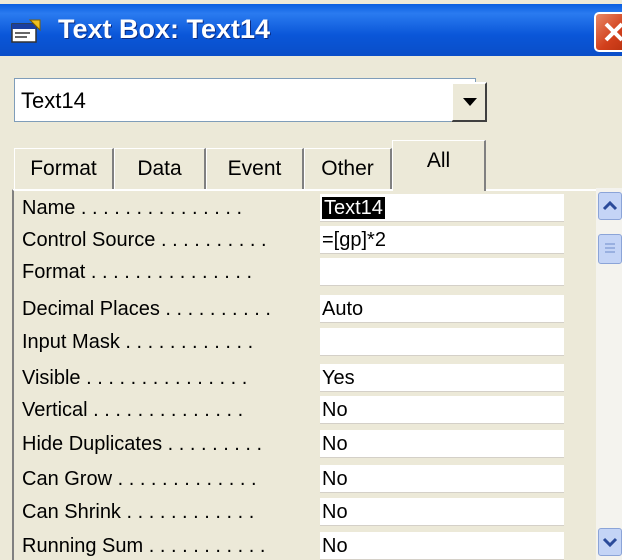  I want to click on property-row-can-grow: Can Grow . . . . . . . . . . . . . No, so click(293, 479).